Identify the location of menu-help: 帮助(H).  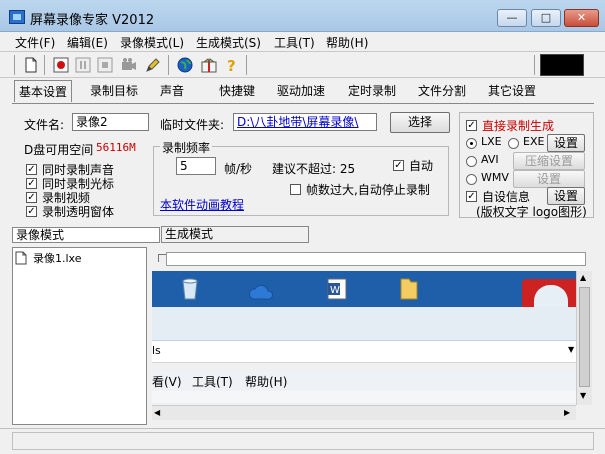
(347, 42).